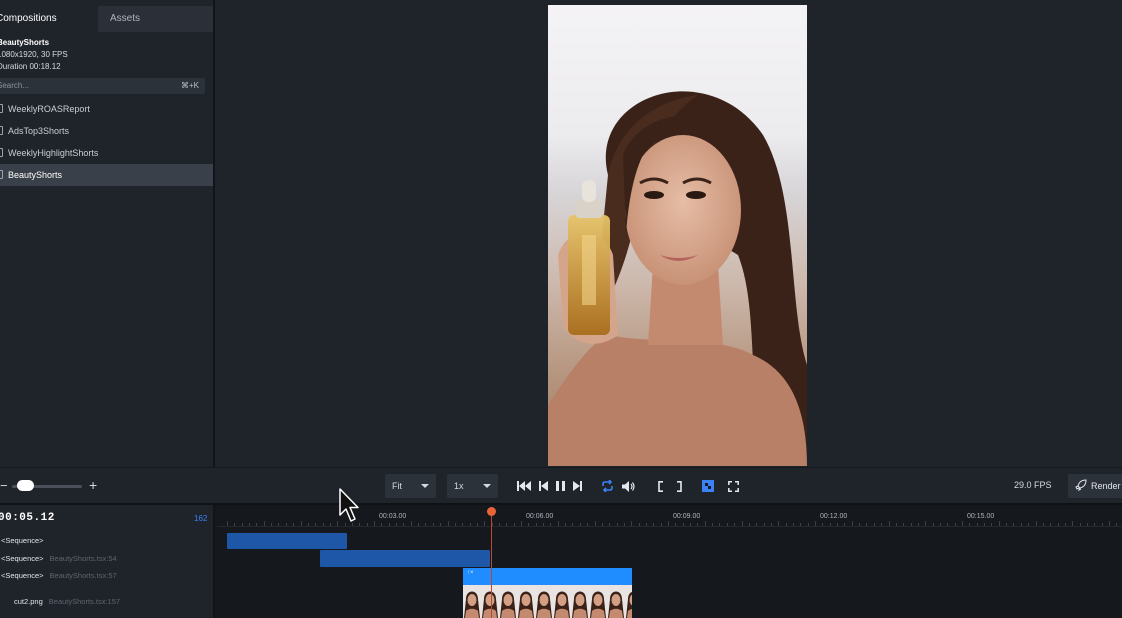  I want to click on player-controls: − + Fit 1x 29.0 FPS Render, so click(561, 486).